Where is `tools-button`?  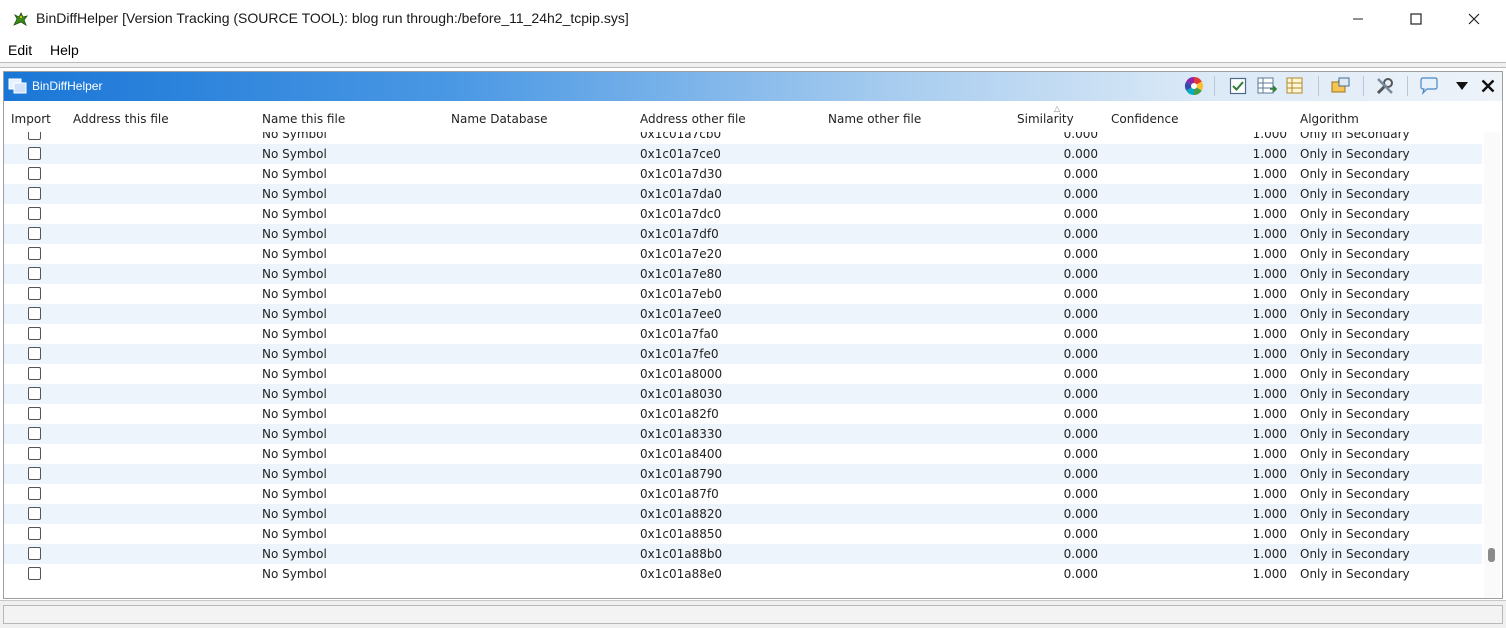 tools-button is located at coordinates (1385, 86).